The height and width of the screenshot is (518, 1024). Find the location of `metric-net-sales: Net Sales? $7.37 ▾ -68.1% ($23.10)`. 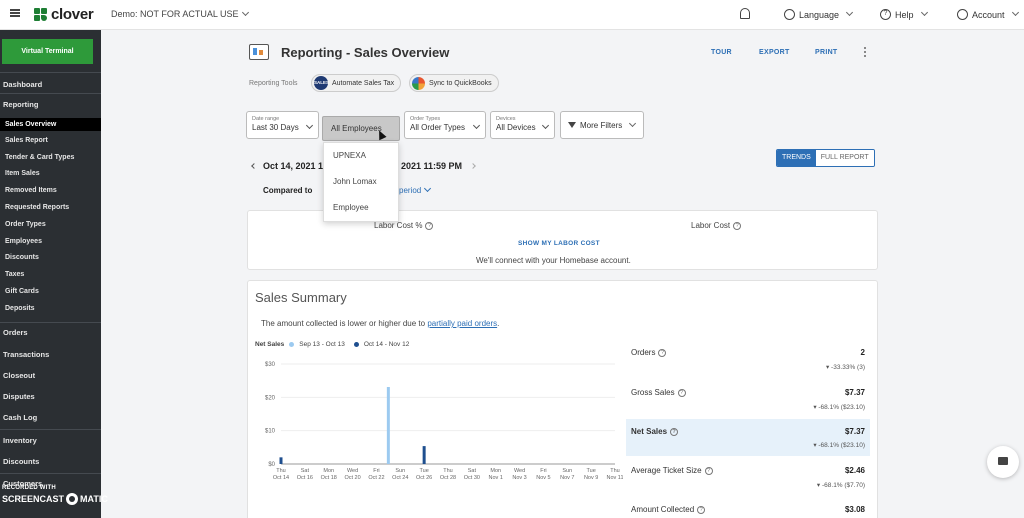

metric-net-sales: Net Sales? $7.37 ▾ -68.1% ($23.10) is located at coordinates (748, 437).